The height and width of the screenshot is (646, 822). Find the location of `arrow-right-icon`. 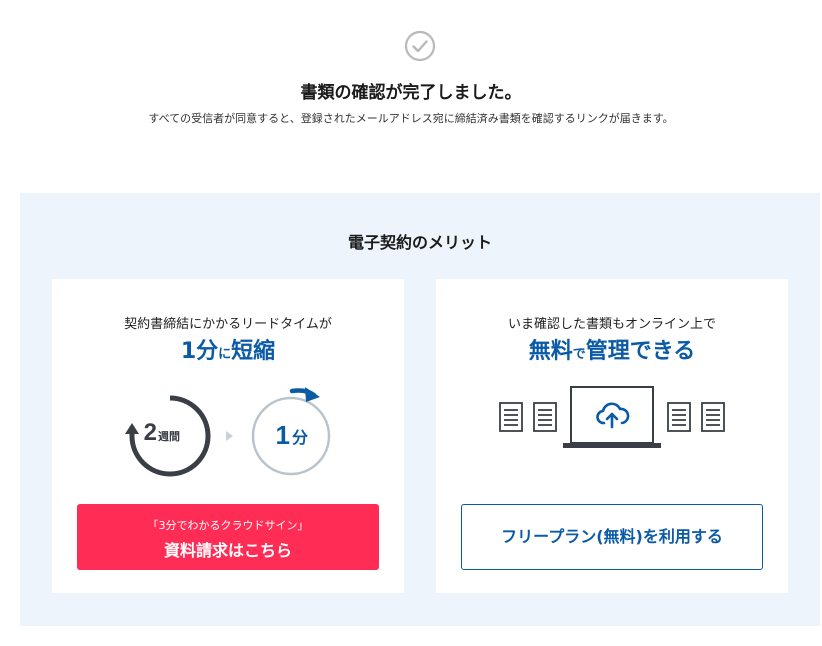

arrow-right-icon is located at coordinates (229, 436).